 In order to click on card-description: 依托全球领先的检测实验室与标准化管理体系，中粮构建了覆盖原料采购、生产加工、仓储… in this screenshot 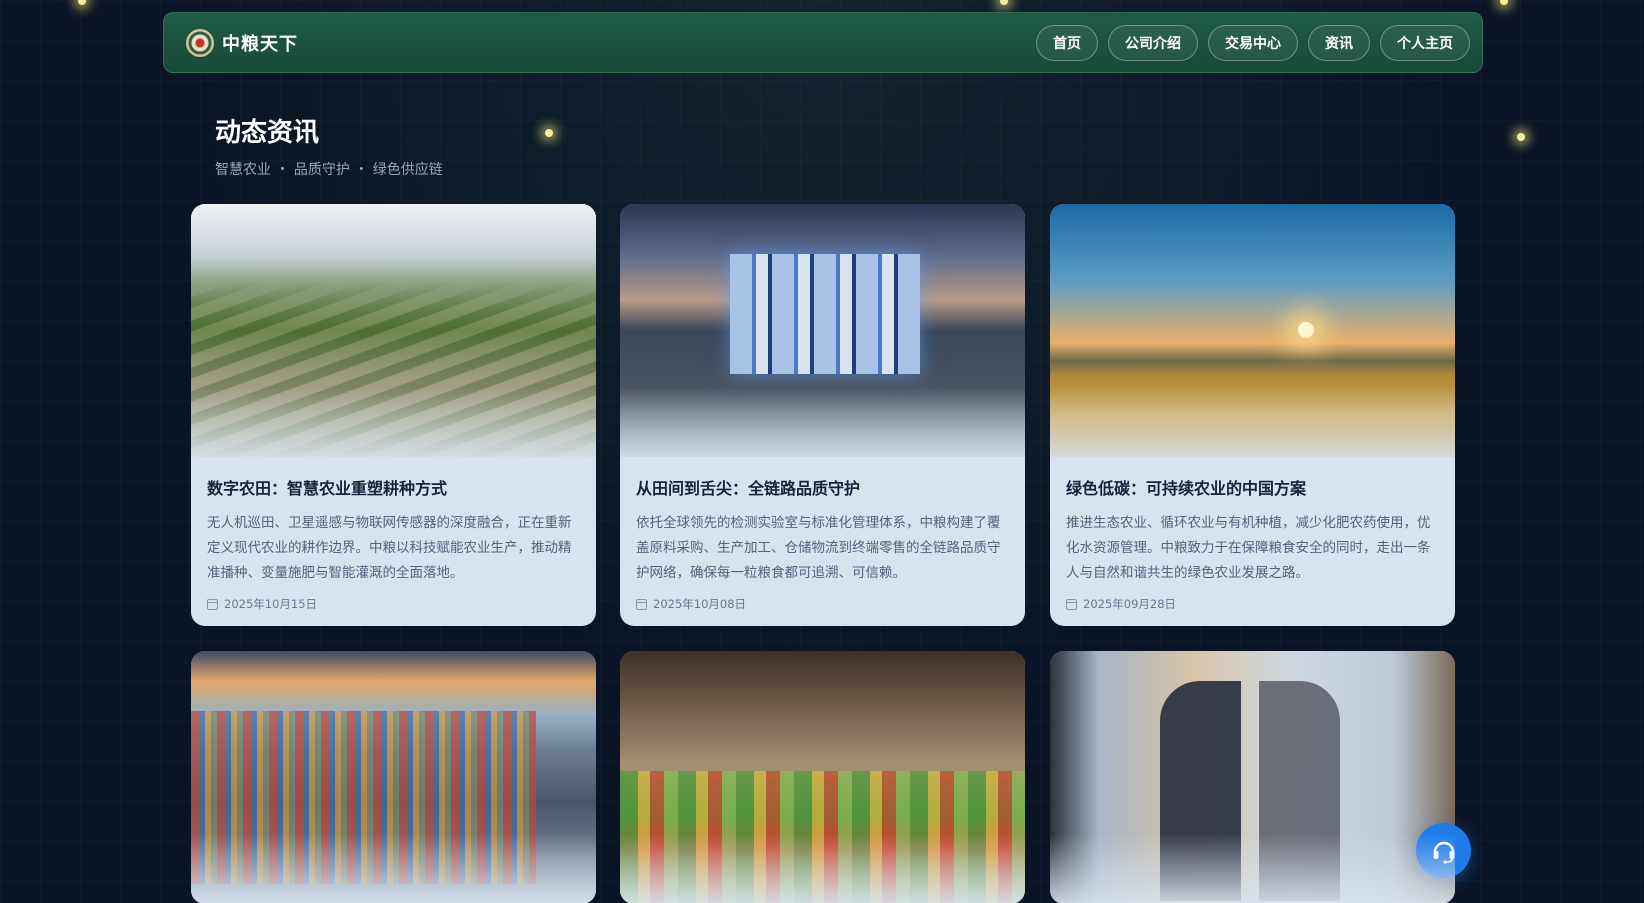, I will do `click(818, 548)`.